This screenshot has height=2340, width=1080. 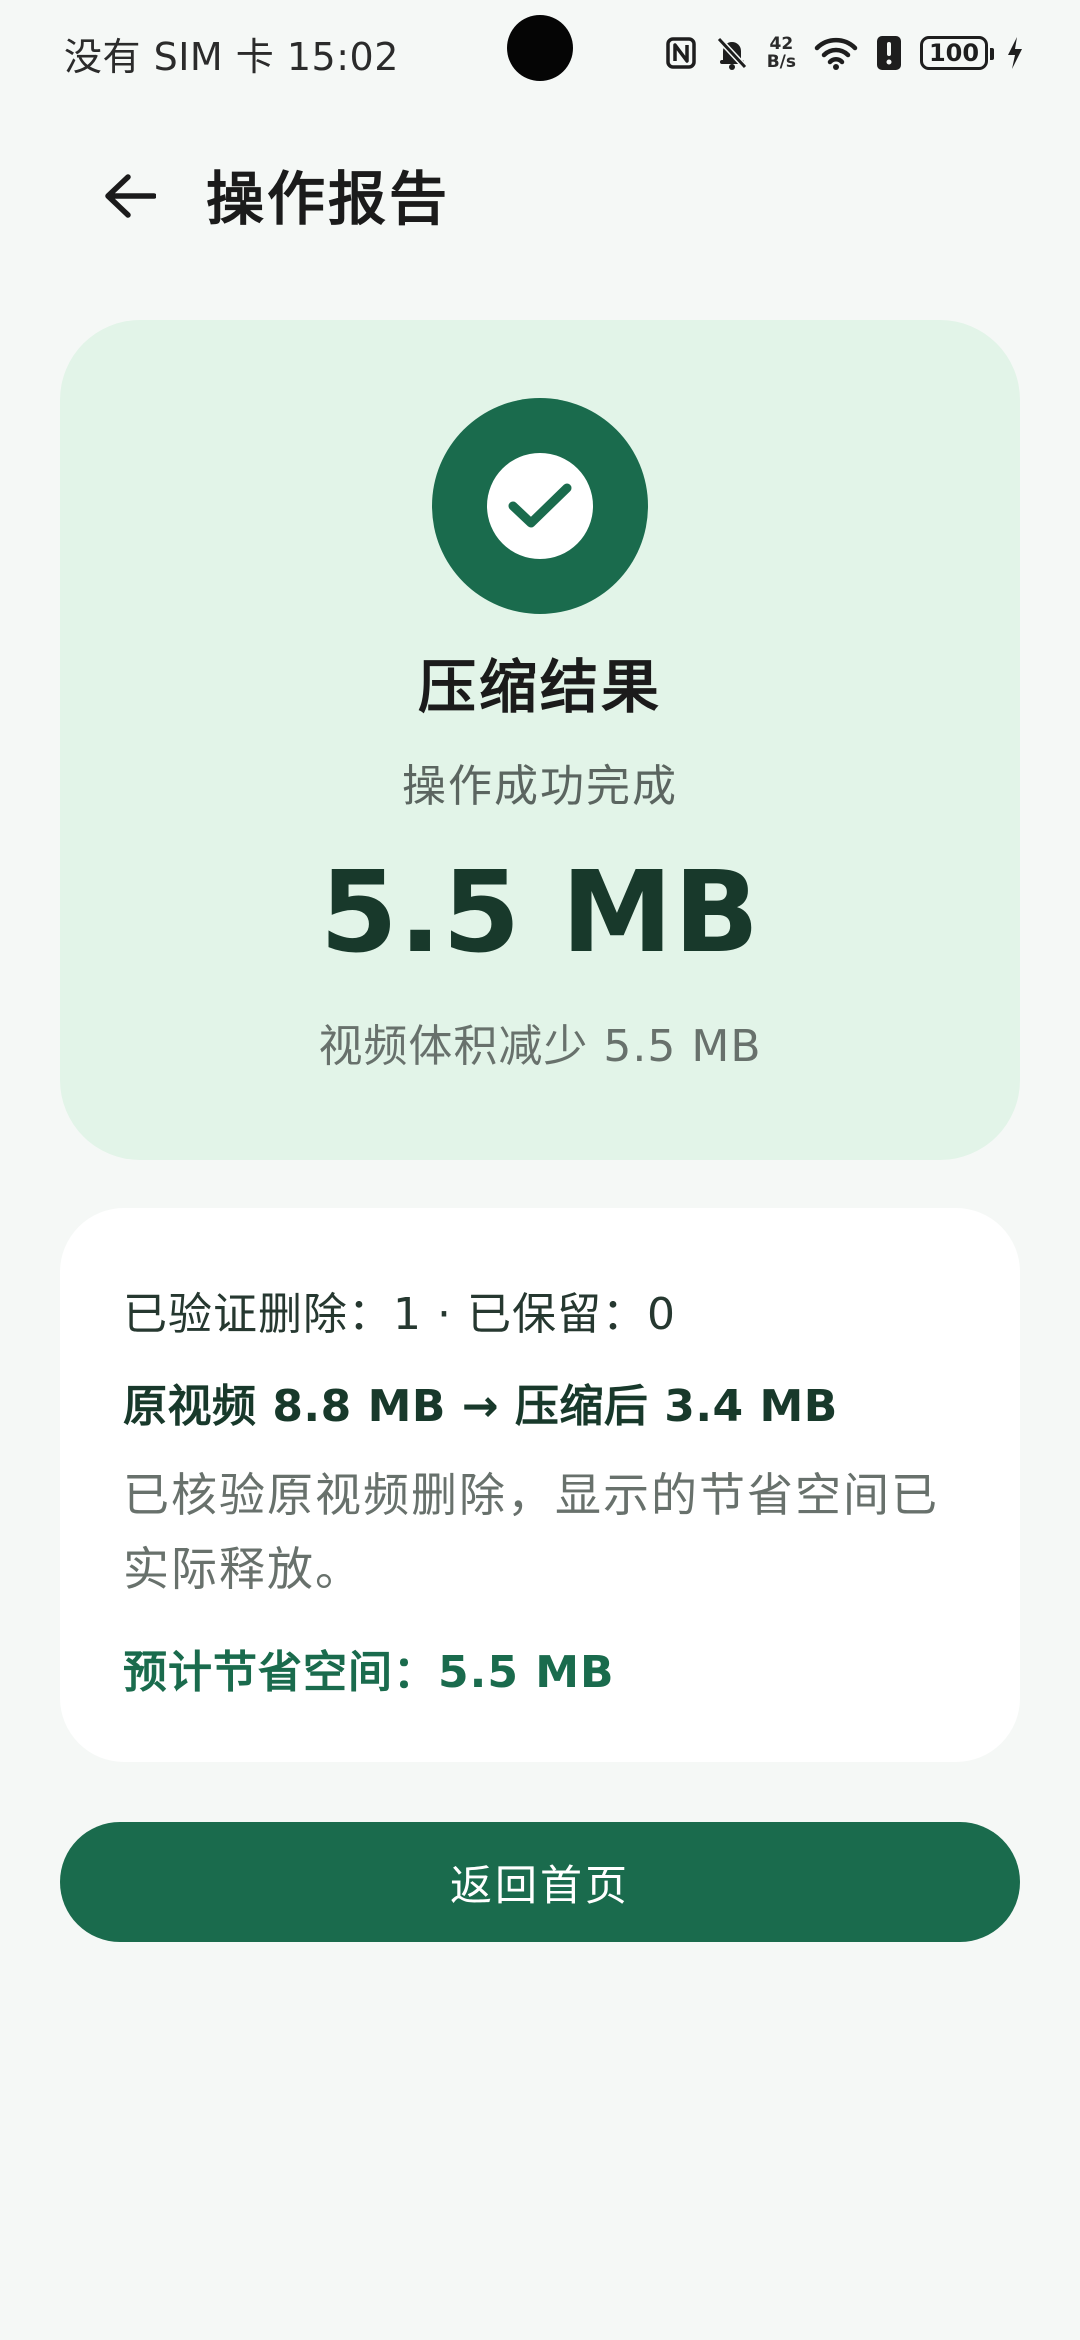 What do you see at coordinates (889, 53) in the screenshot?
I see `alert-icon` at bounding box center [889, 53].